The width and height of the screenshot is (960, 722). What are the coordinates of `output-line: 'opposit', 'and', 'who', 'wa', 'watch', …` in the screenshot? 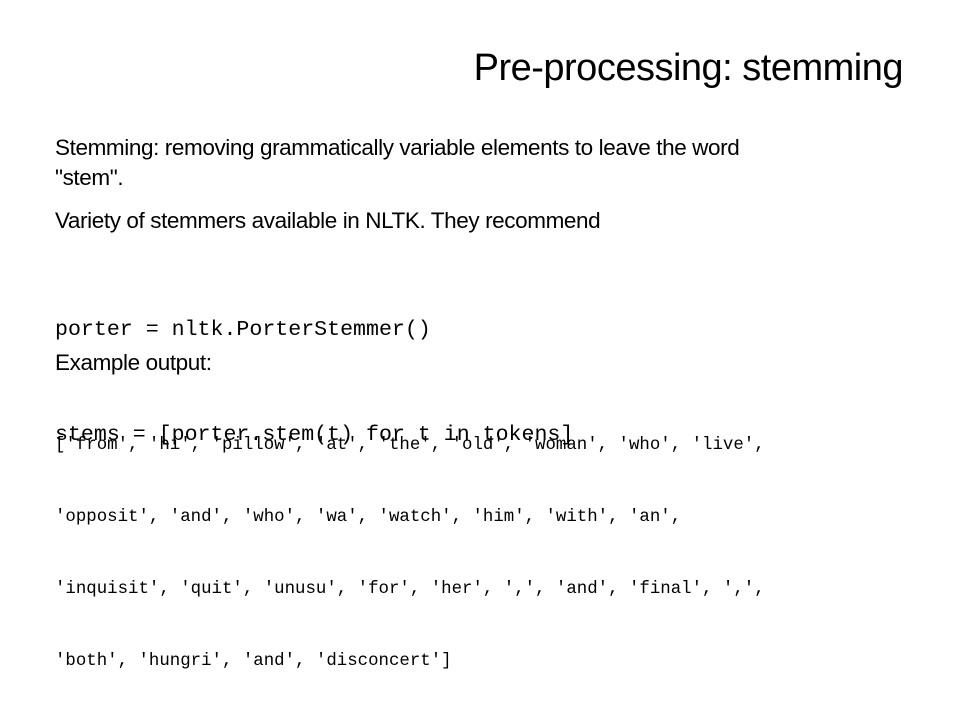 It's located at (368, 517).